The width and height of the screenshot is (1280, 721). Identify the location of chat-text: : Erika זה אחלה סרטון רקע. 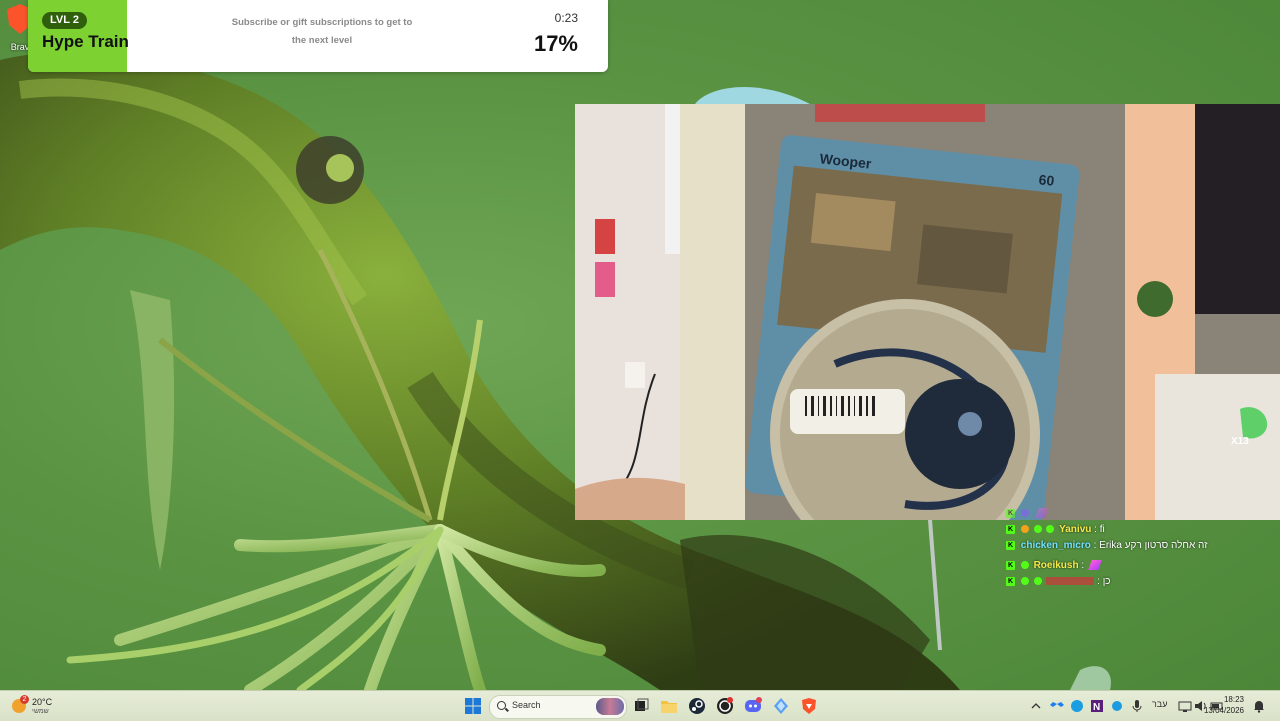
(1149, 545).